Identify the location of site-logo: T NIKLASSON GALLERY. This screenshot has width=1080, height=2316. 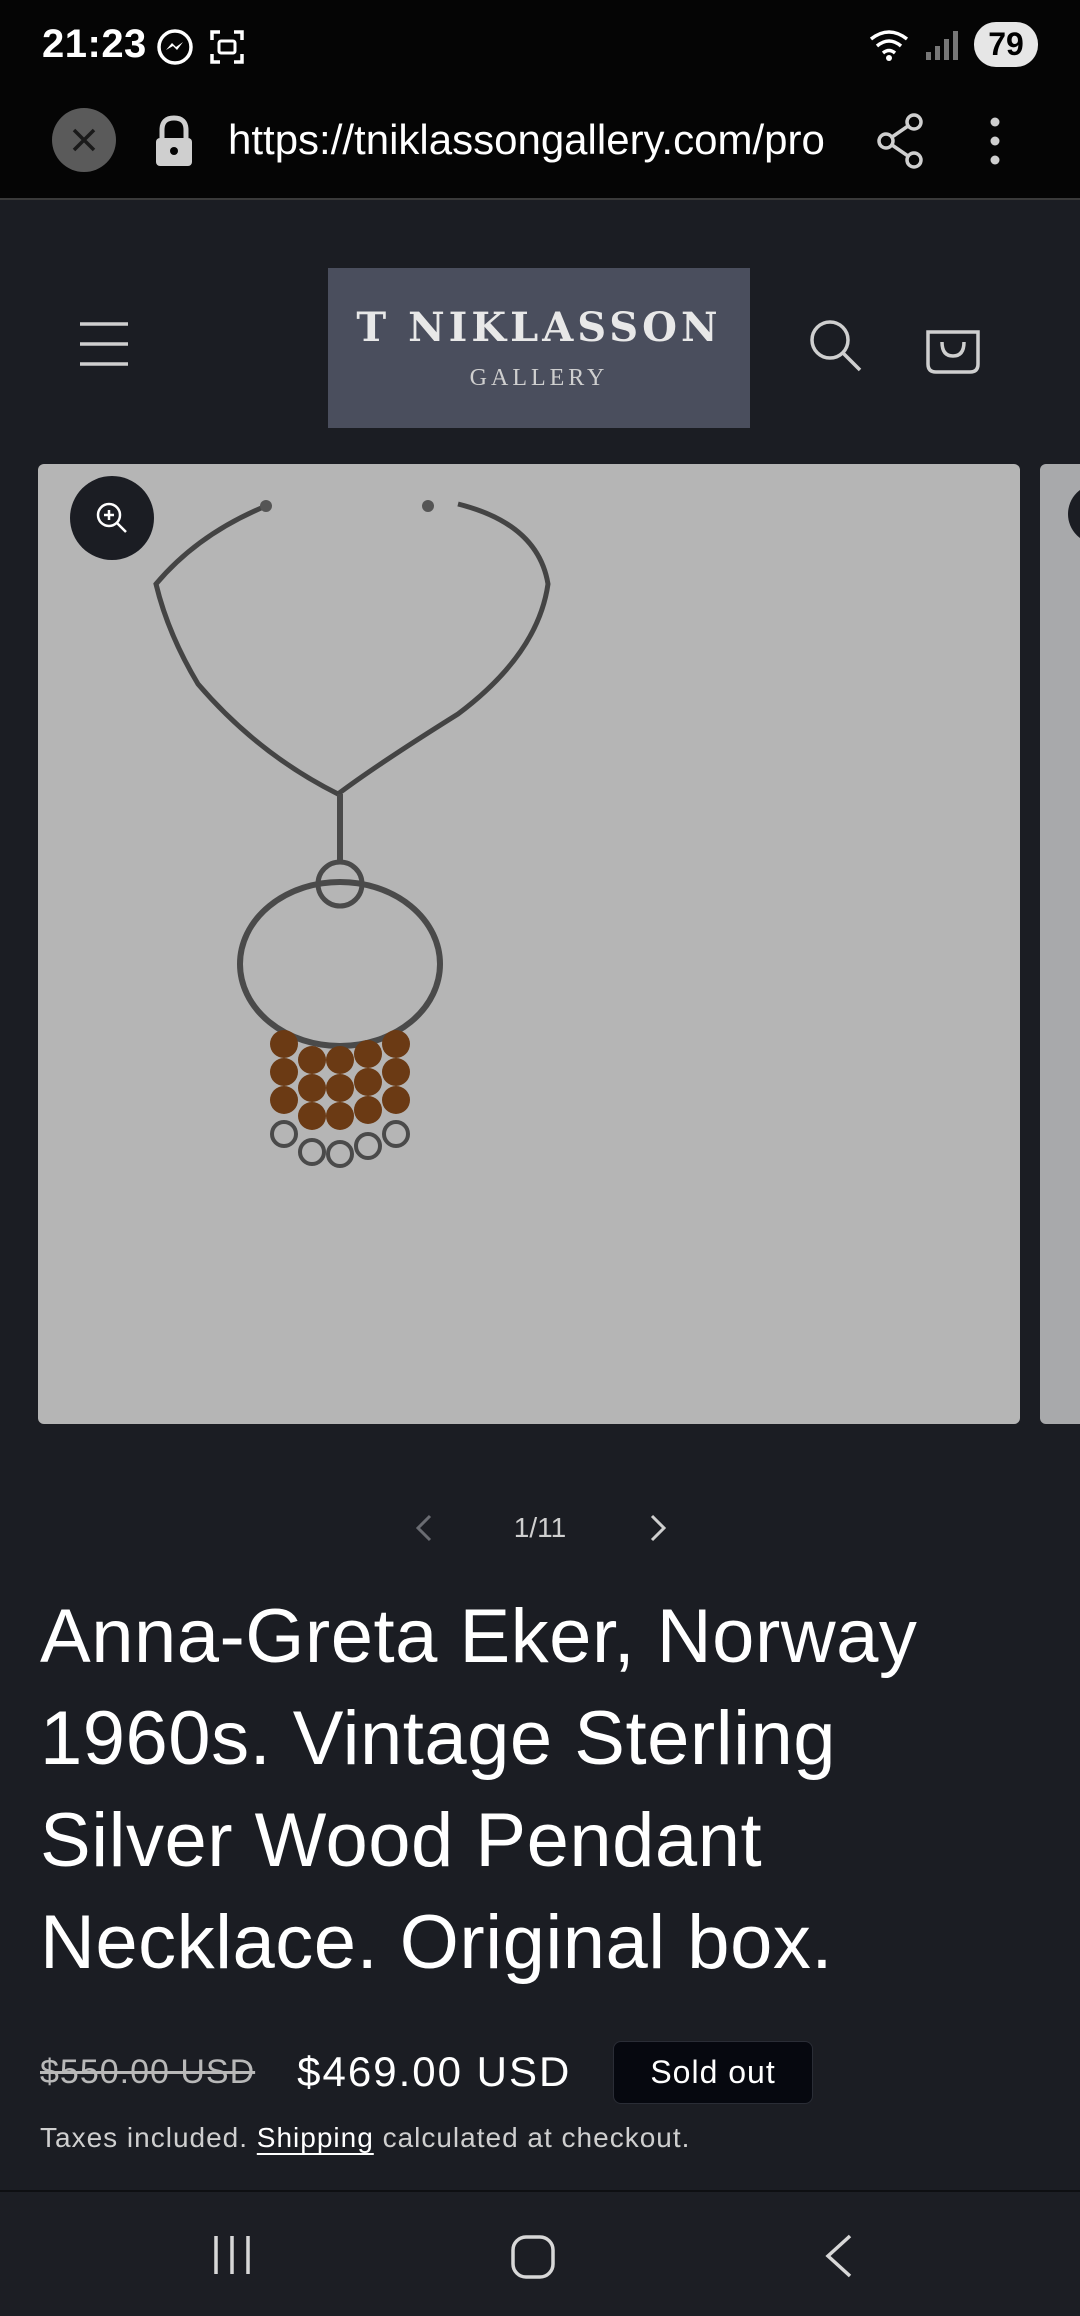
(539, 348).